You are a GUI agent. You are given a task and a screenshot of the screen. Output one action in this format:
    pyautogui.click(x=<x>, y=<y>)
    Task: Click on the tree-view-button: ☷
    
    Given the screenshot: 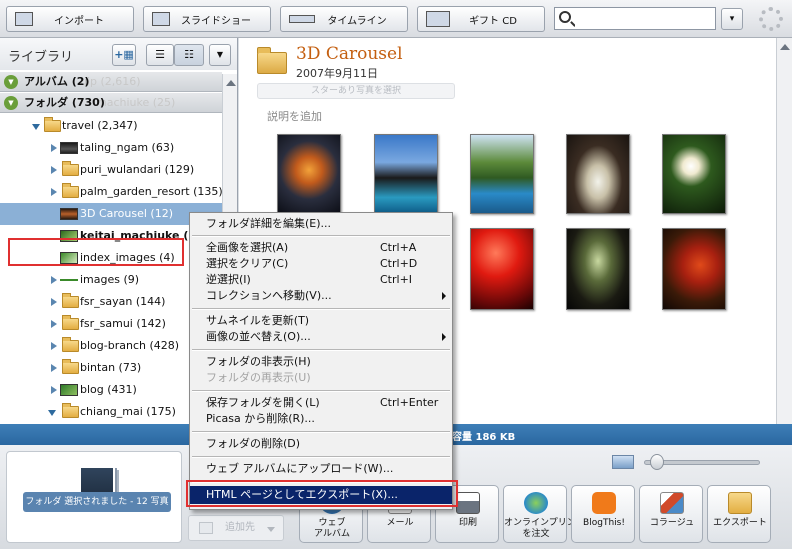 What is the action you would take?
    pyautogui.click(x=189, y=55)
    